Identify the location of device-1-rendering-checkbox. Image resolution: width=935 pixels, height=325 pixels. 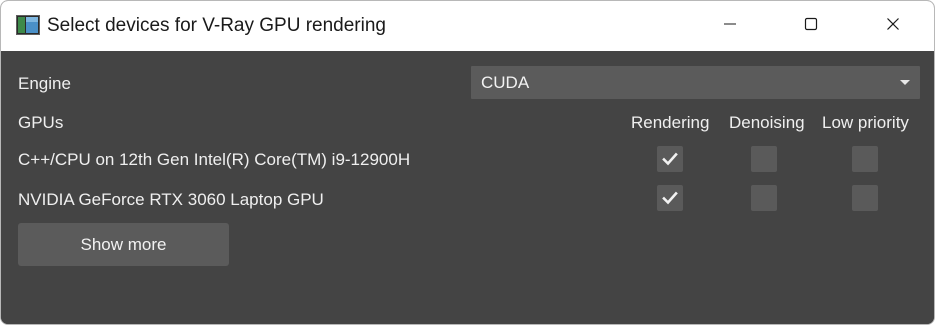
(670, 198).